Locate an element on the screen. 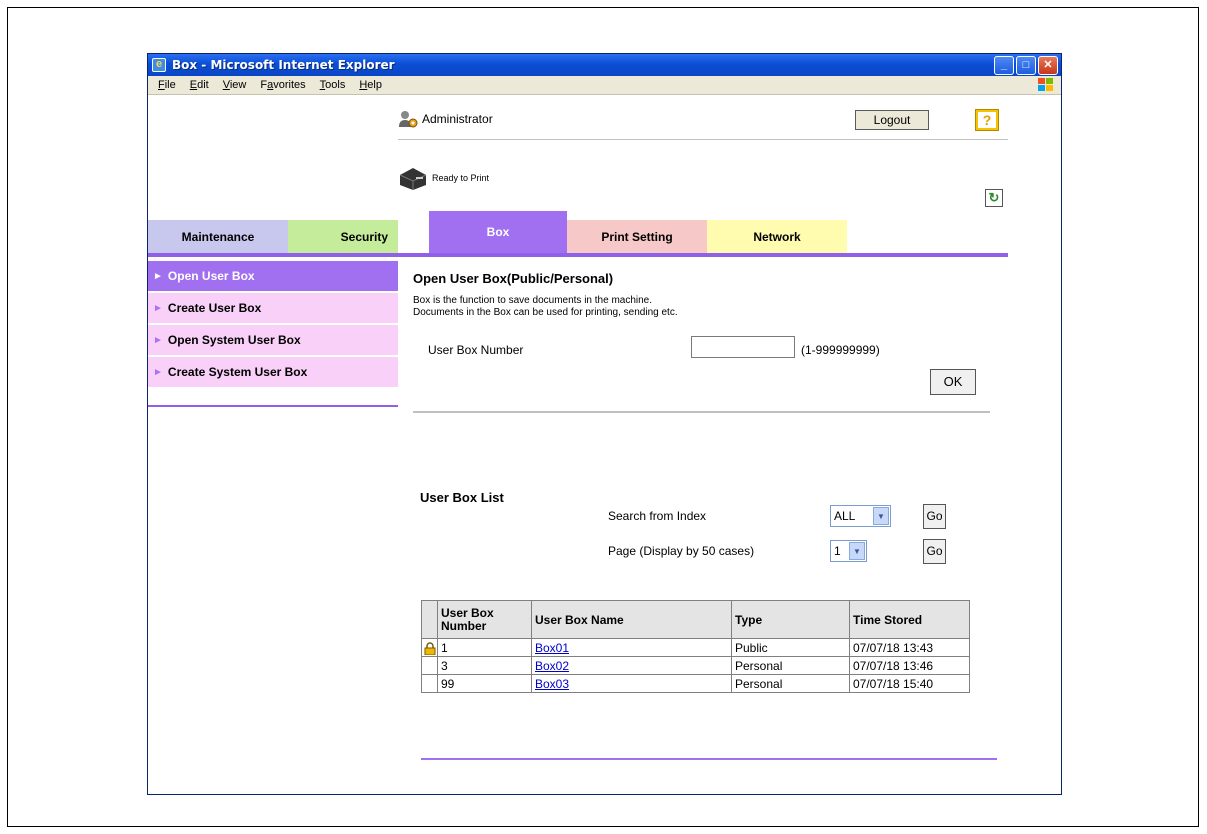 The image size is (1207, 834). sidebar-item-open-system-user-box: ► Open System User Box is located at coordinates (273, 340).